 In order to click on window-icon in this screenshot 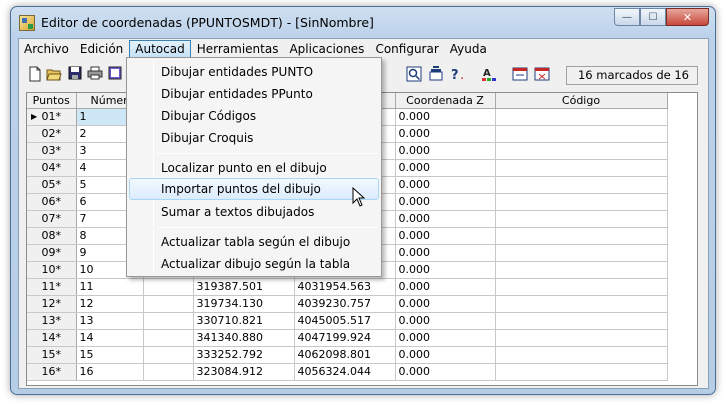, I will do `click(520, 74)`.